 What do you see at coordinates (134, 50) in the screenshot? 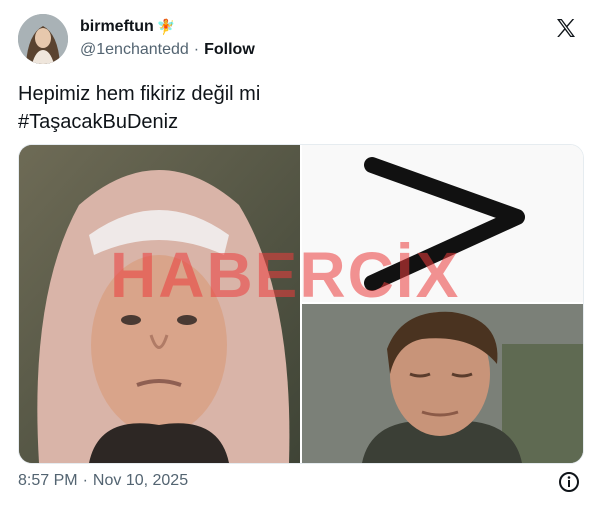
I see `user-handle: @1enchantedd` at bounding box center [134, 50].